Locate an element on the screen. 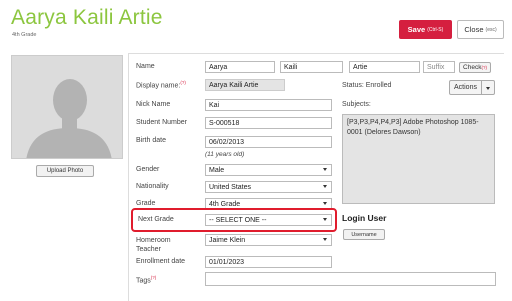 Image resolution: width=512 pixels, height=301 pixels. subjects-label: Subjects: is located at coordinates (356, 104).